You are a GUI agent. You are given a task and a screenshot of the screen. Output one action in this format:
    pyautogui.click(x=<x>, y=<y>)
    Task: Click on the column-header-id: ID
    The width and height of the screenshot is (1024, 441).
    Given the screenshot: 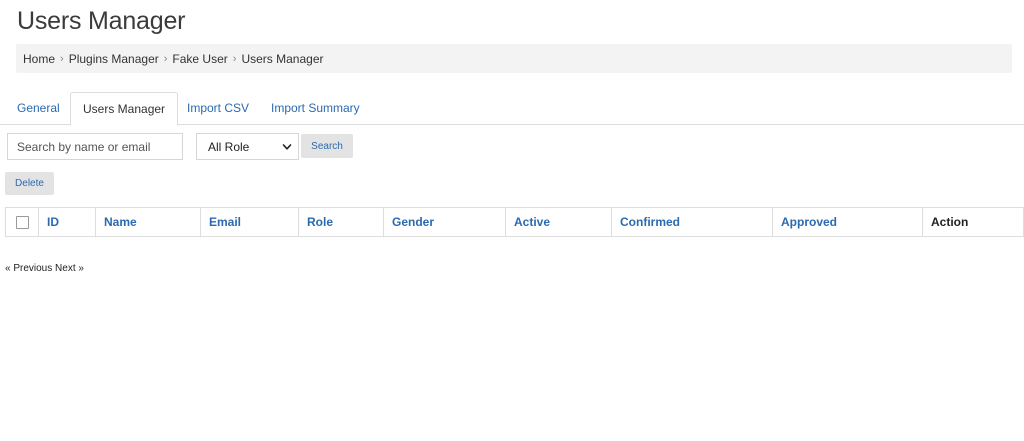 What is the action you would take?
    pyautogui.click(x=67, y=222)
    